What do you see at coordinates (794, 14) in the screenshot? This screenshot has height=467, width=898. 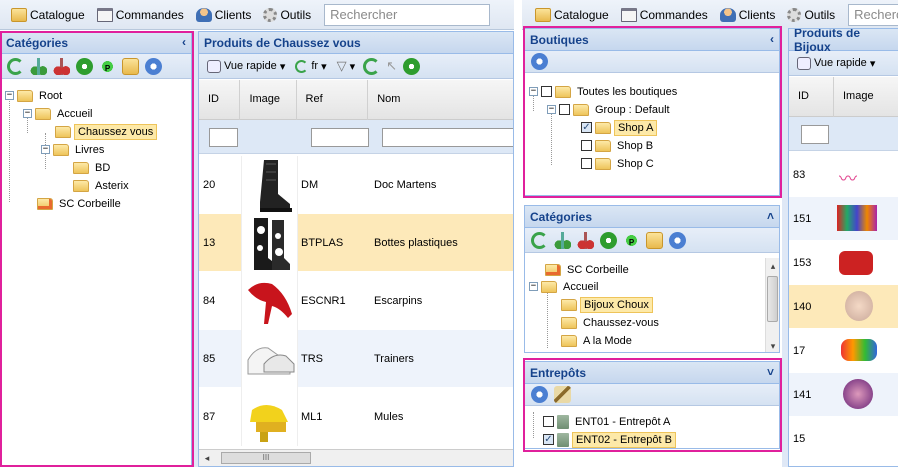 I see `gear-icon` at bounding box center [794, 14].